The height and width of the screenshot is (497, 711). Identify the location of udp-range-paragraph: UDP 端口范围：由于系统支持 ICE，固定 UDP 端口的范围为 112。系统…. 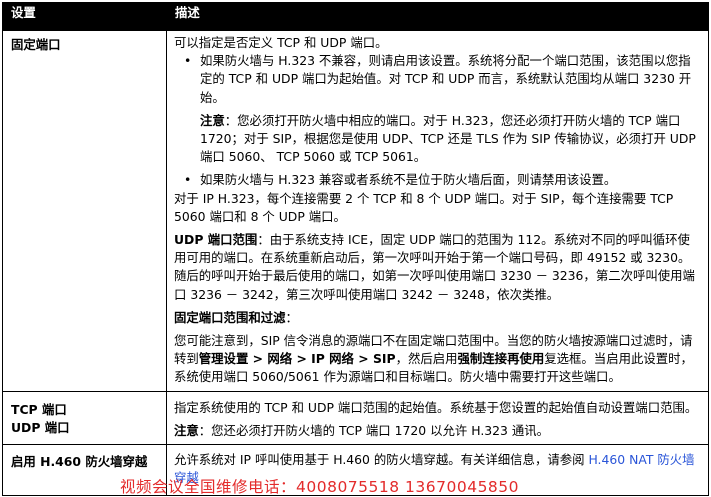
(438, 267).